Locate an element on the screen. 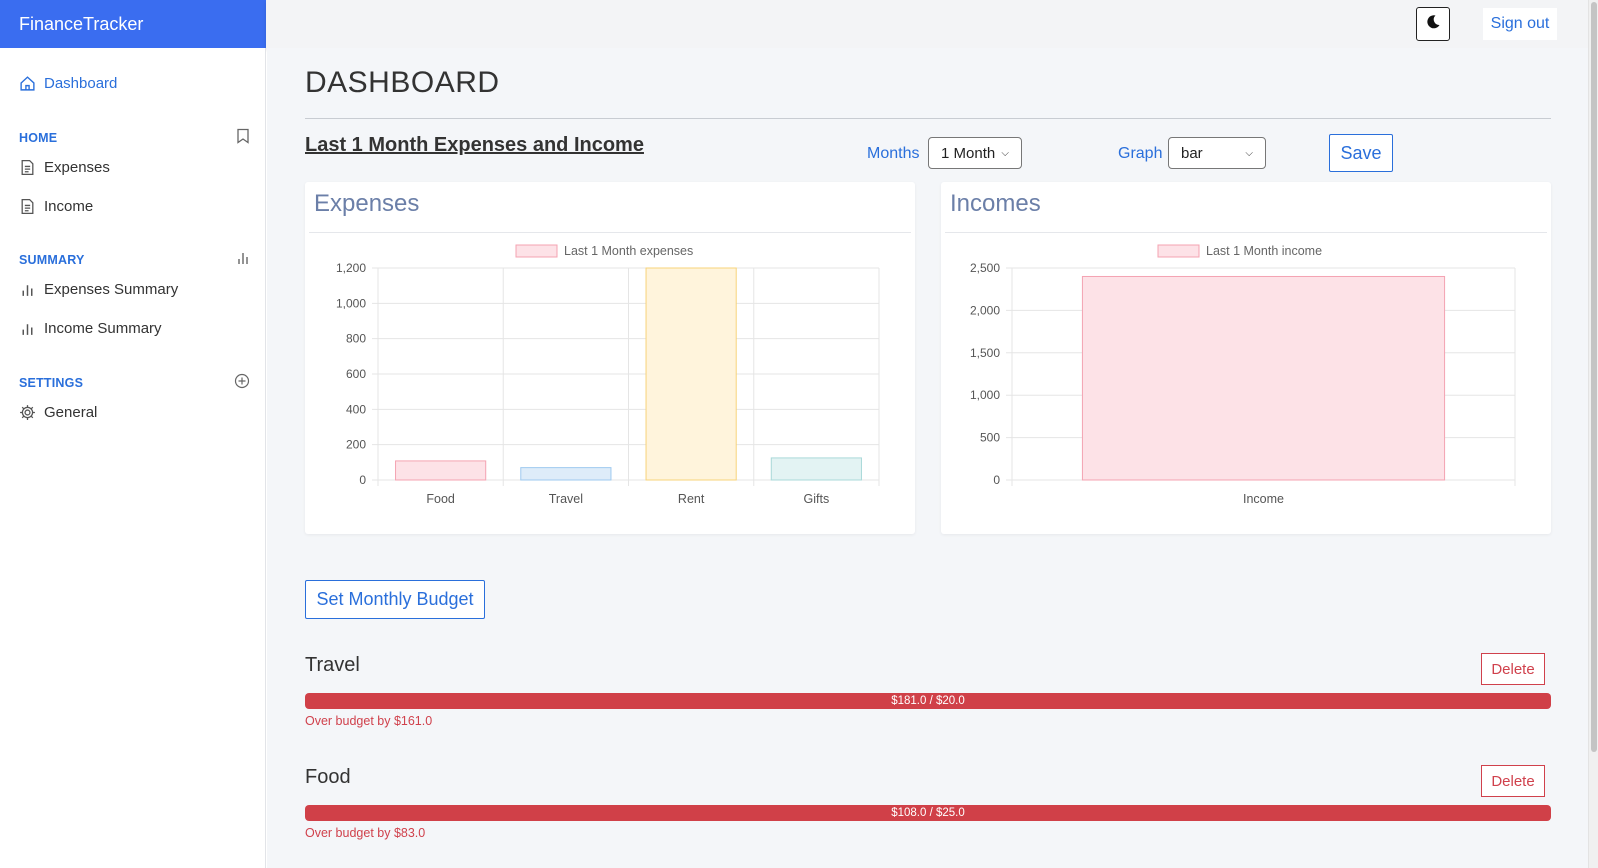 Image resolution: width=1598 pixels, height=868 pixels. sidebar-item-general: General is located at coordinates (58, 412).